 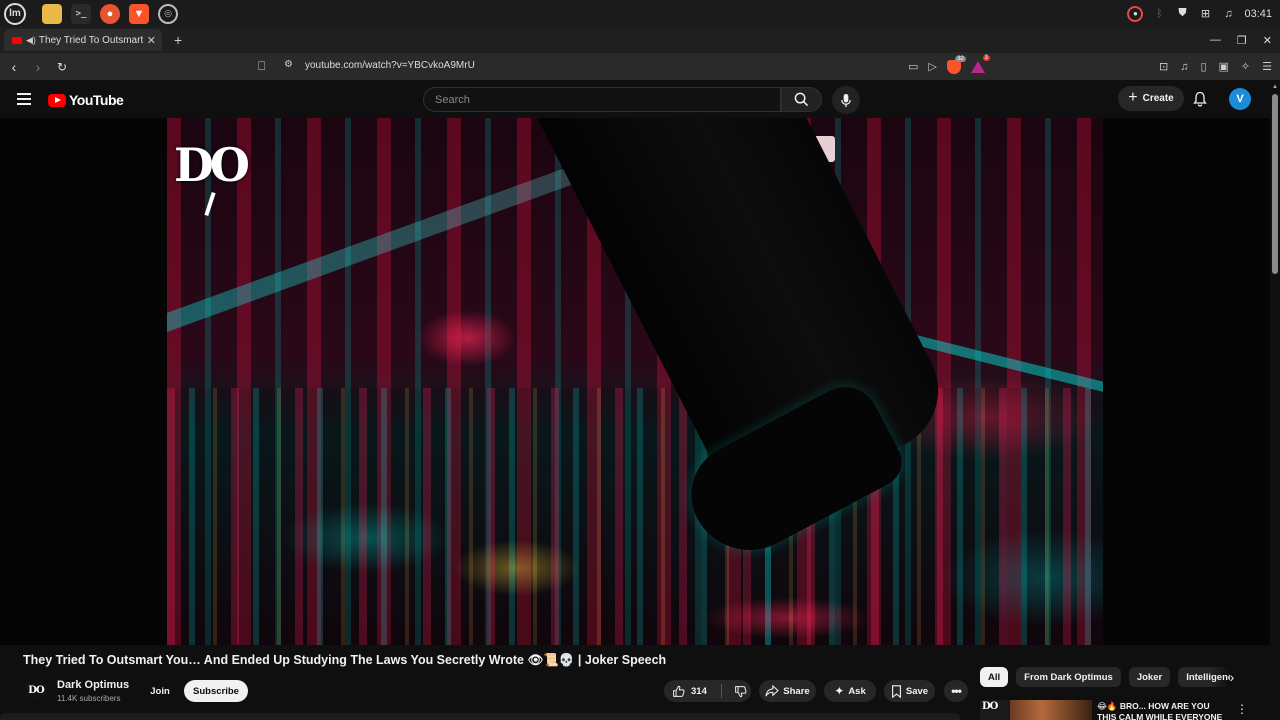 I want to click on like-dislike-group: 314, so click(x=707, y=691).